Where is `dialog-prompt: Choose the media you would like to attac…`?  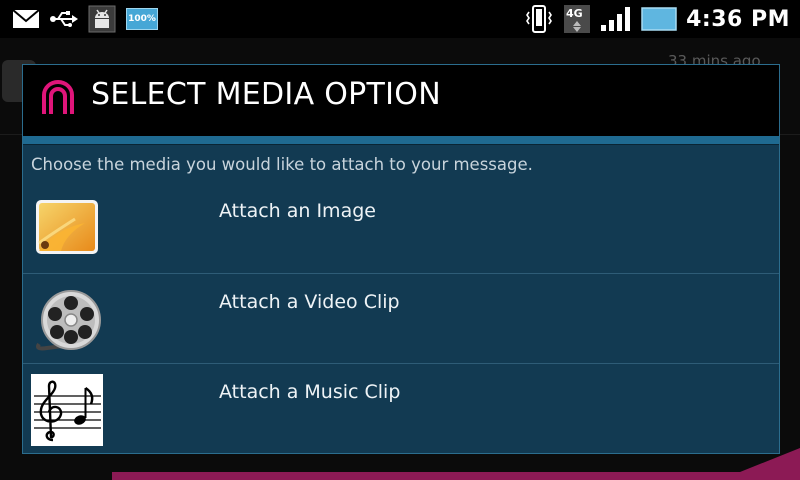
dialog-prompt: Choose the media you would like to attac… is located at coordinates (282, 164).